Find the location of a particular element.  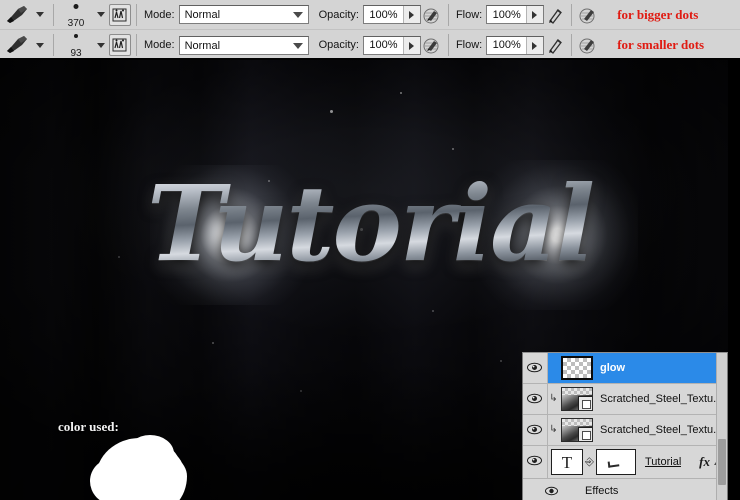

layer-effects-group: Effects is located at coordinates (625, 489).